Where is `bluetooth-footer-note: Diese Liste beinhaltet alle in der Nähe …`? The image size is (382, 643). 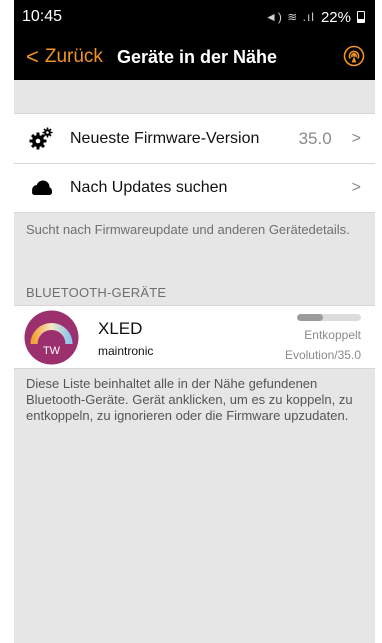
bluetooth-footer-note: Diese Liste beinhaltet alle in der Nähe … is located at coordinates (189, 399).